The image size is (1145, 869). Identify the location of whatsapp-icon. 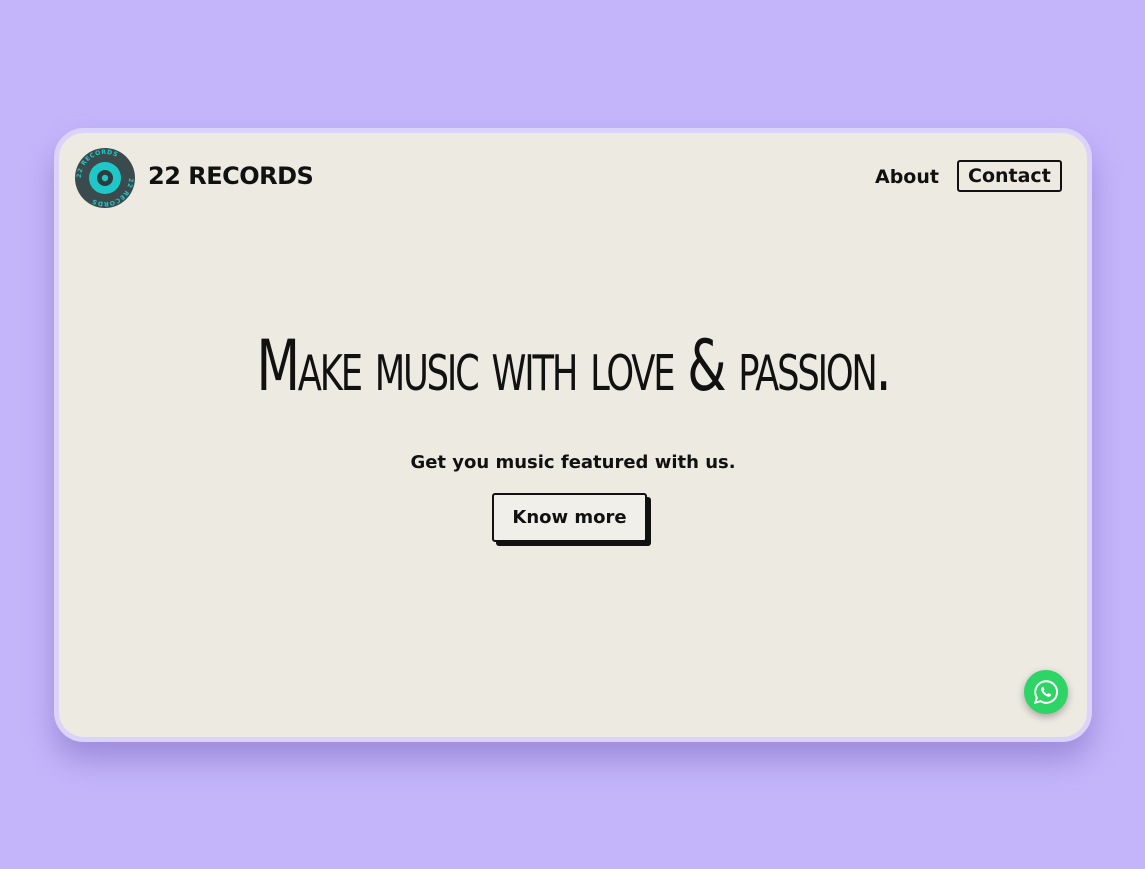
(1045, 692).